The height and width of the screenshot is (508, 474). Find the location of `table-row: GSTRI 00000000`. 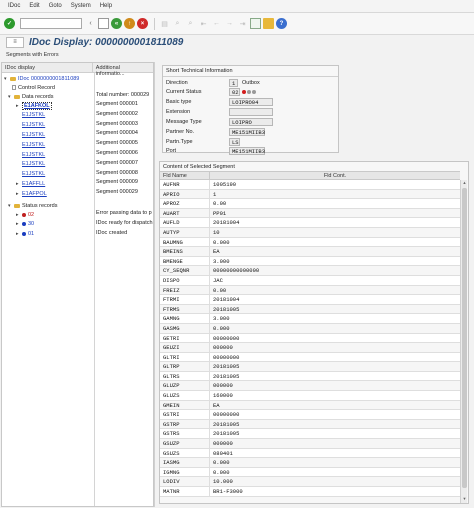

table-row: GSTRI 00000000 is located at coordinates (310, 415).